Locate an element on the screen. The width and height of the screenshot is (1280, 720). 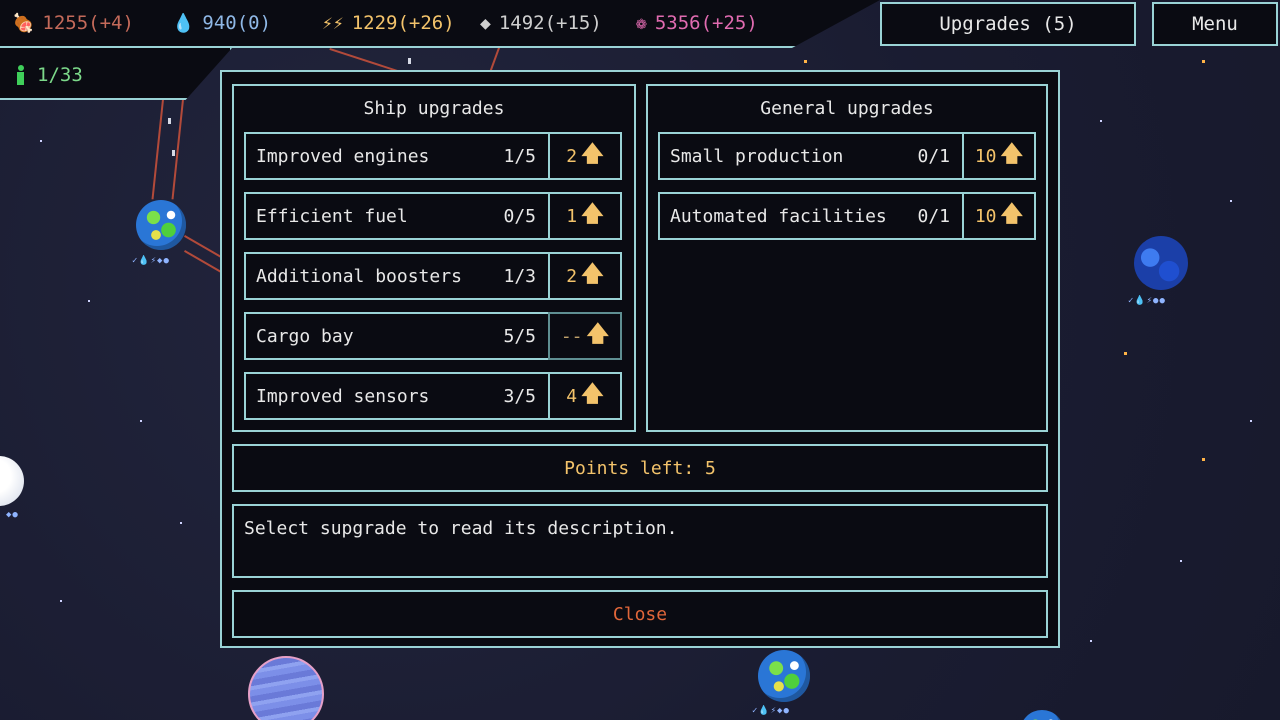
upgrade-level: 5/5 is located at coordinates (519, 336).